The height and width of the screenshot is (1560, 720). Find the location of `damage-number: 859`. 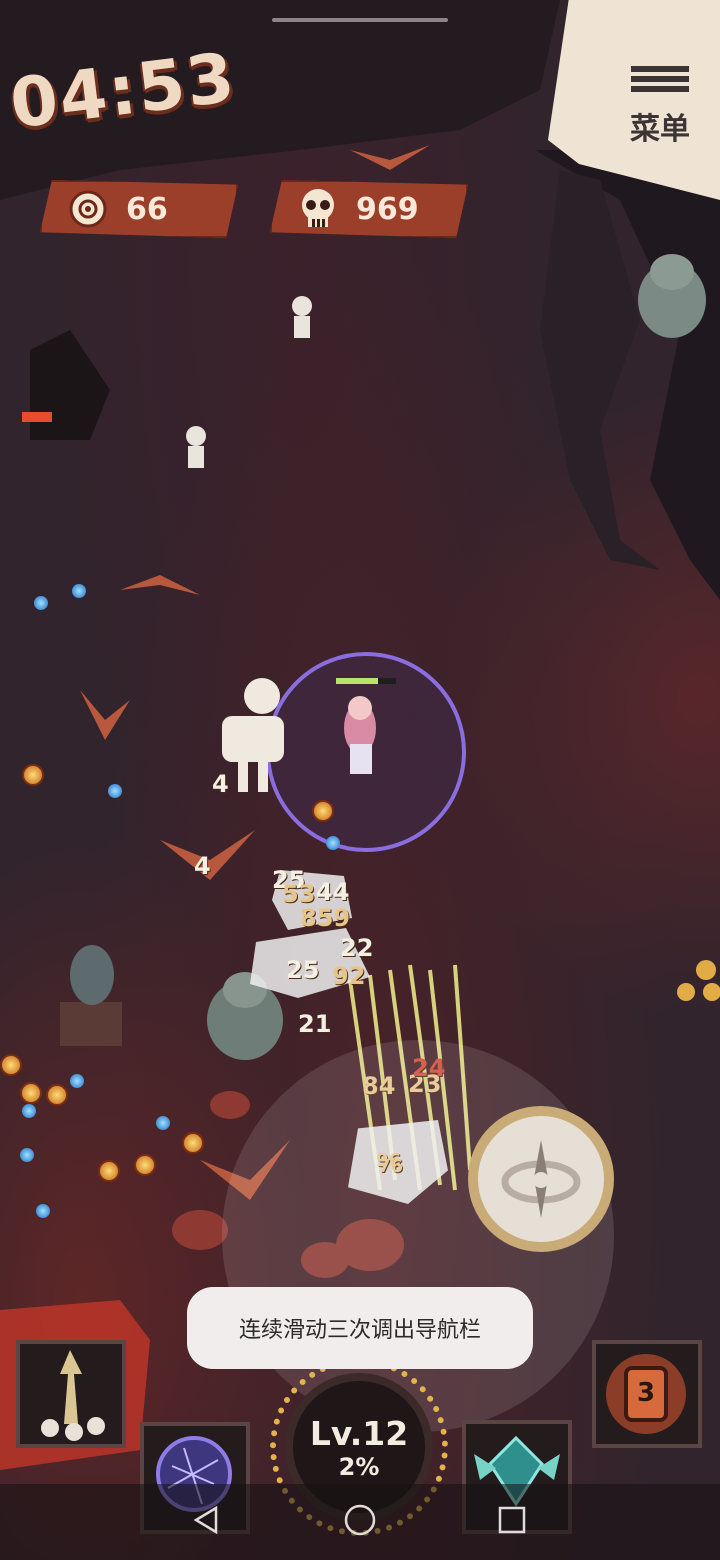

damage-number: 859 is located at coordinates (325, 918).